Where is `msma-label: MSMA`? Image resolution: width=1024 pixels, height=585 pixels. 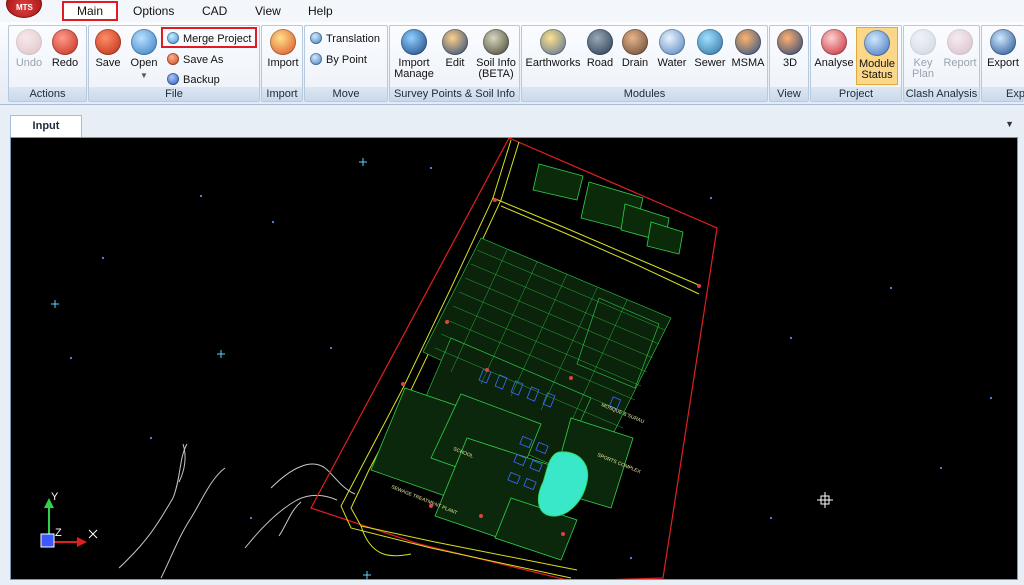 msma-label: MSMA is located at coordinates (748, 63).